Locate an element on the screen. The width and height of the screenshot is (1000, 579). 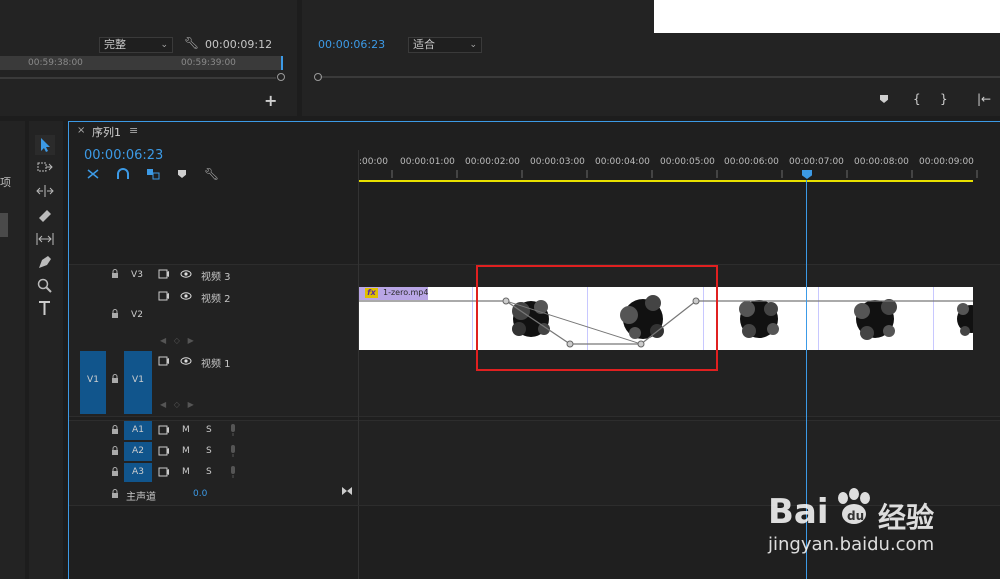
quality-value: 完整 is located at coordinates (115, 44).